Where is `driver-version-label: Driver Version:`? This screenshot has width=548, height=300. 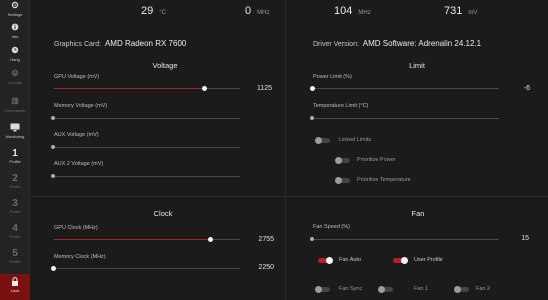 driver-version-label: Driver Version: is located at coordinates (336, 44).